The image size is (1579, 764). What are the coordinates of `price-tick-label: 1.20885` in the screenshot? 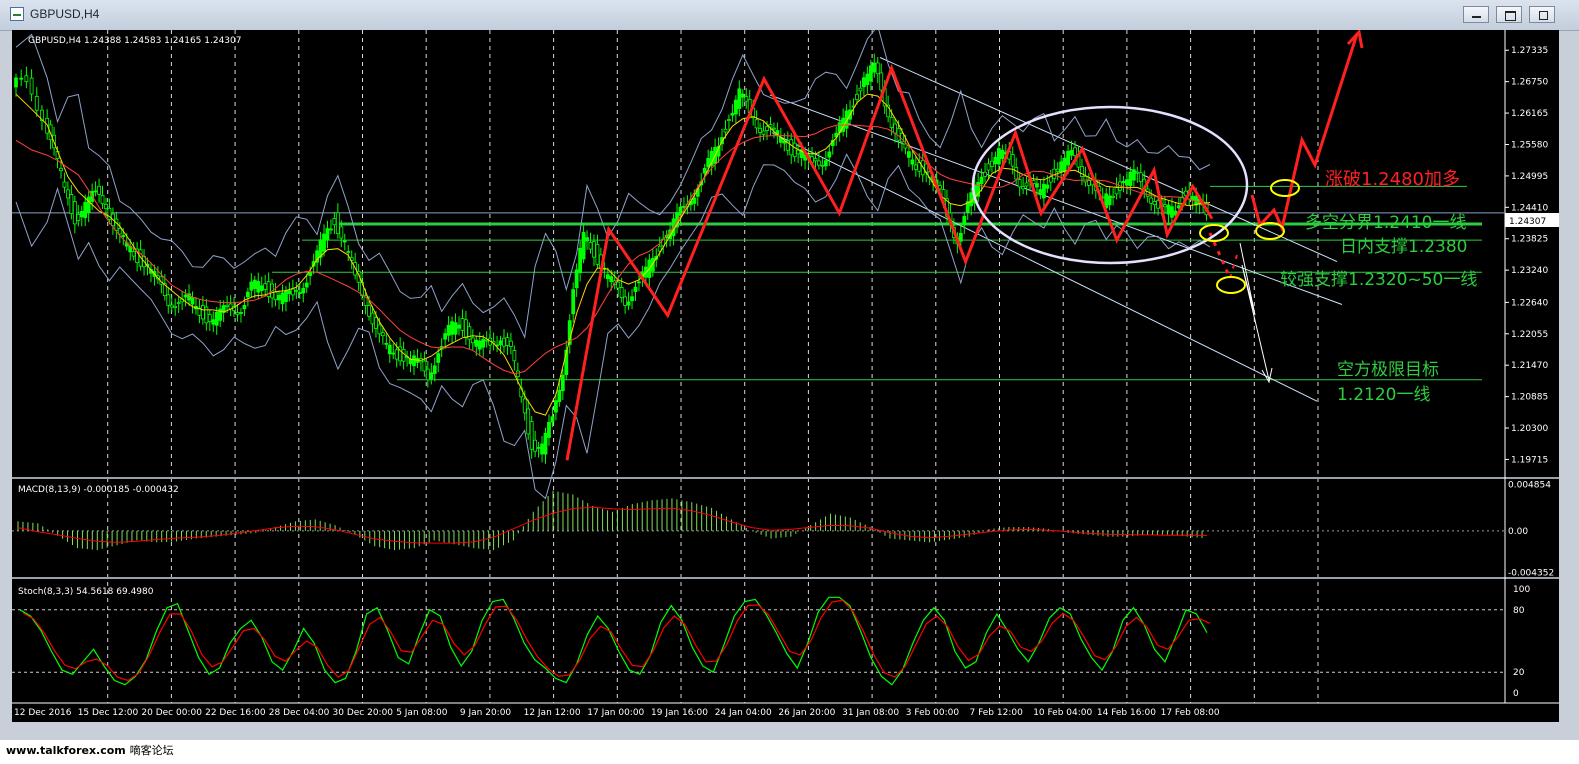 It's located at (1529, 398).